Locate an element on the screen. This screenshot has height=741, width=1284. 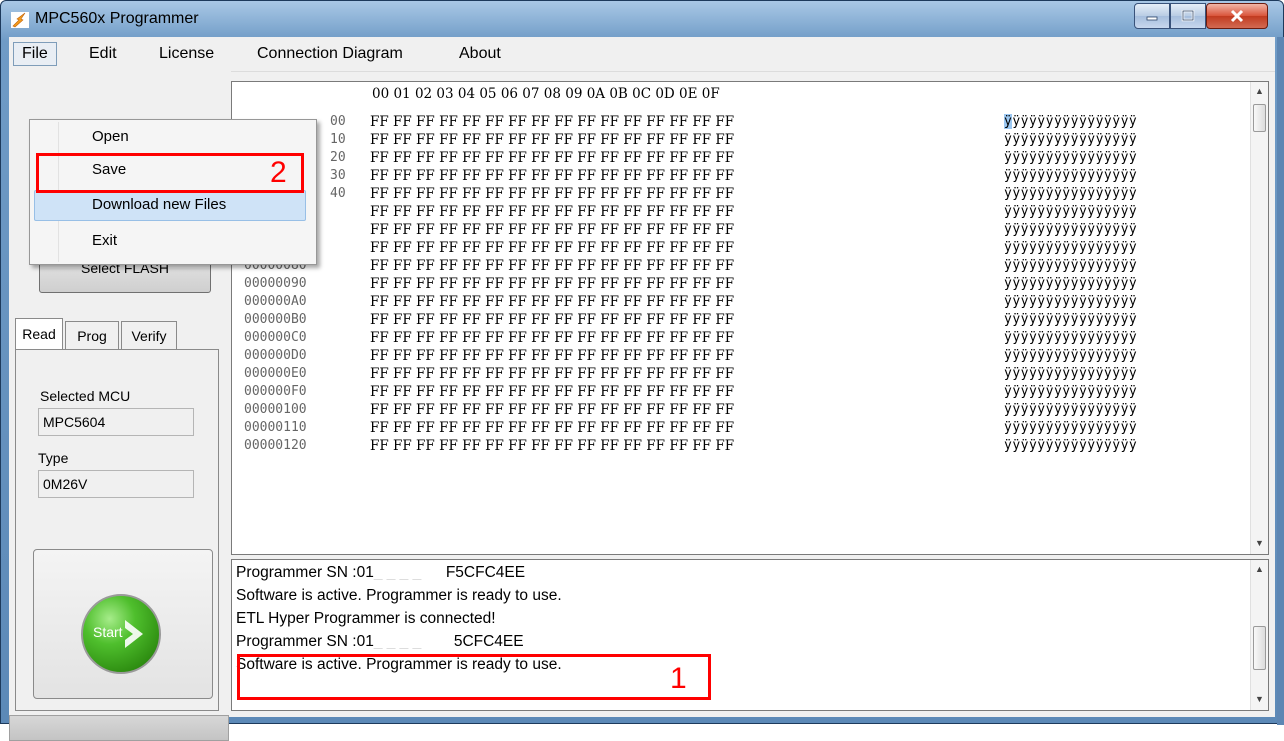
log-line: Programmer SN :01_ _ _ _ 5CFC4EE is located at coordinates (380, 641).